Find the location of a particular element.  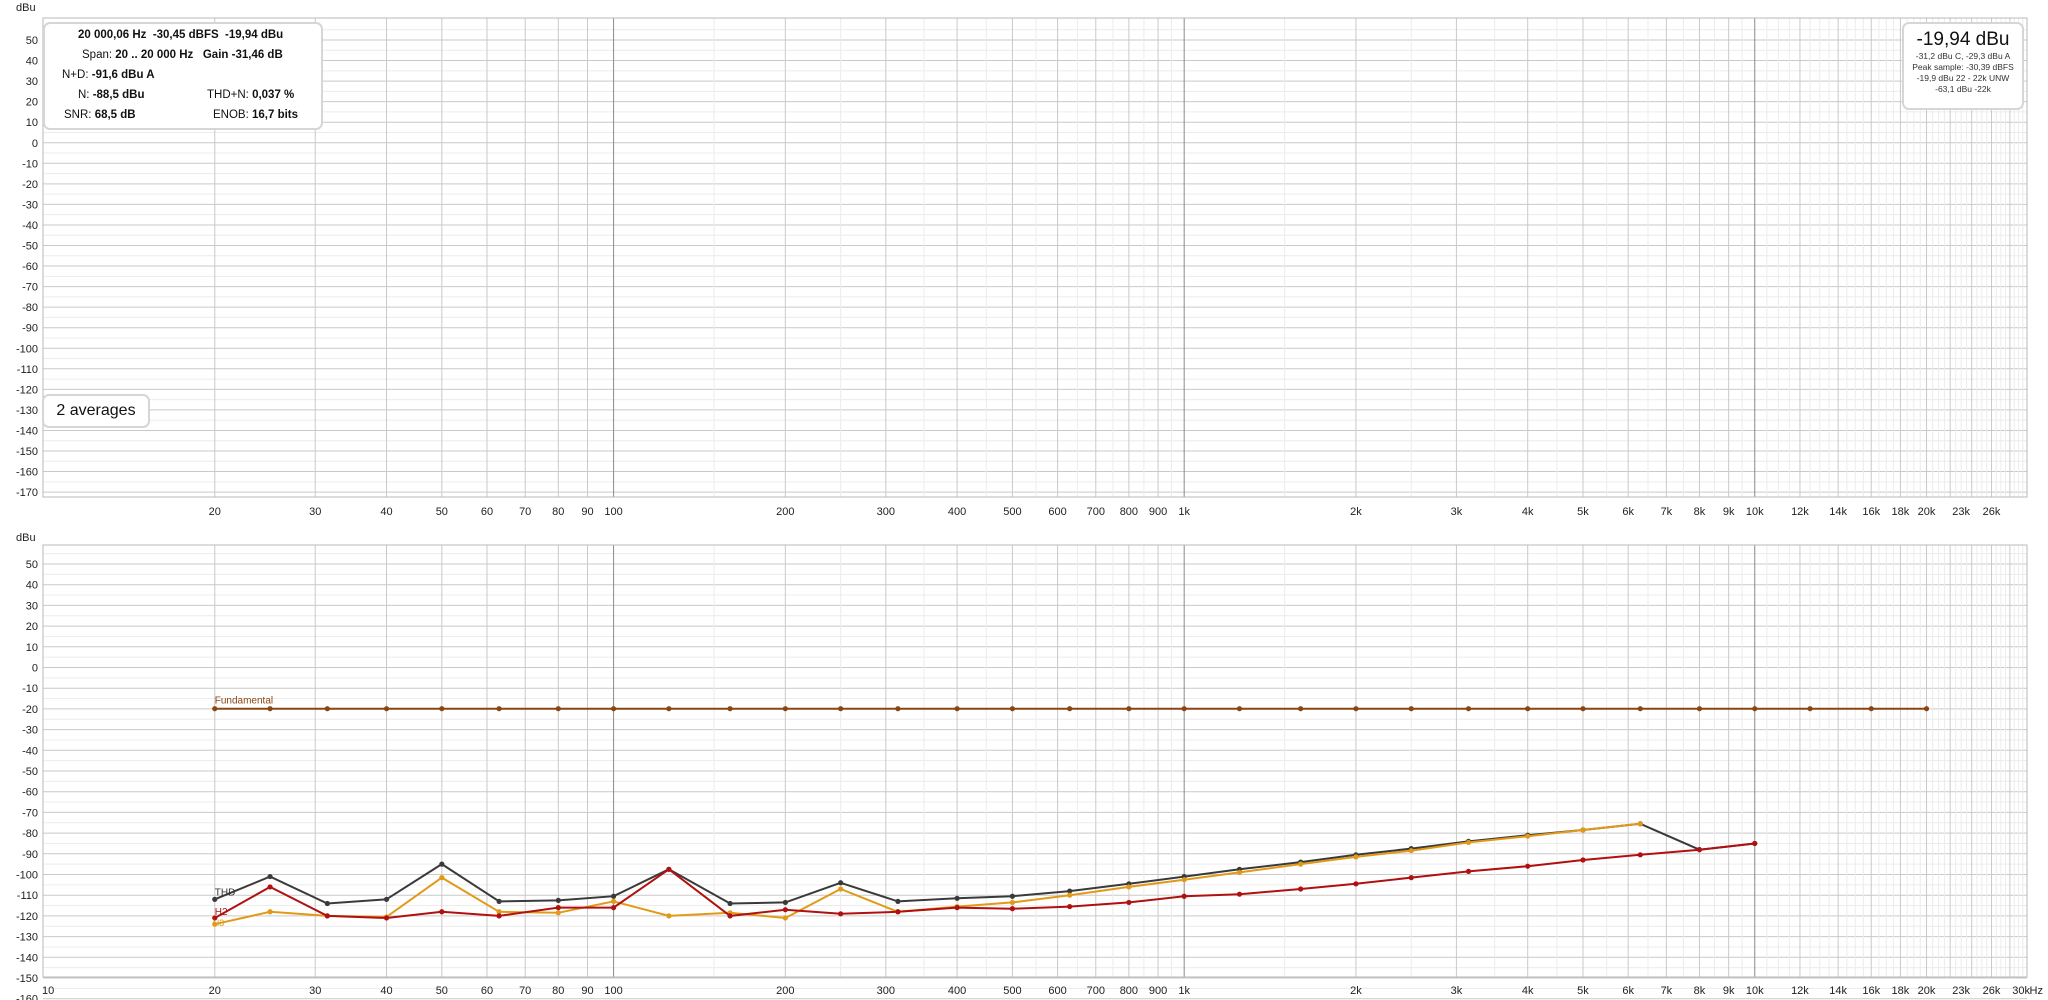

top-y-tick: -90 is located at coordinates (30, 329).